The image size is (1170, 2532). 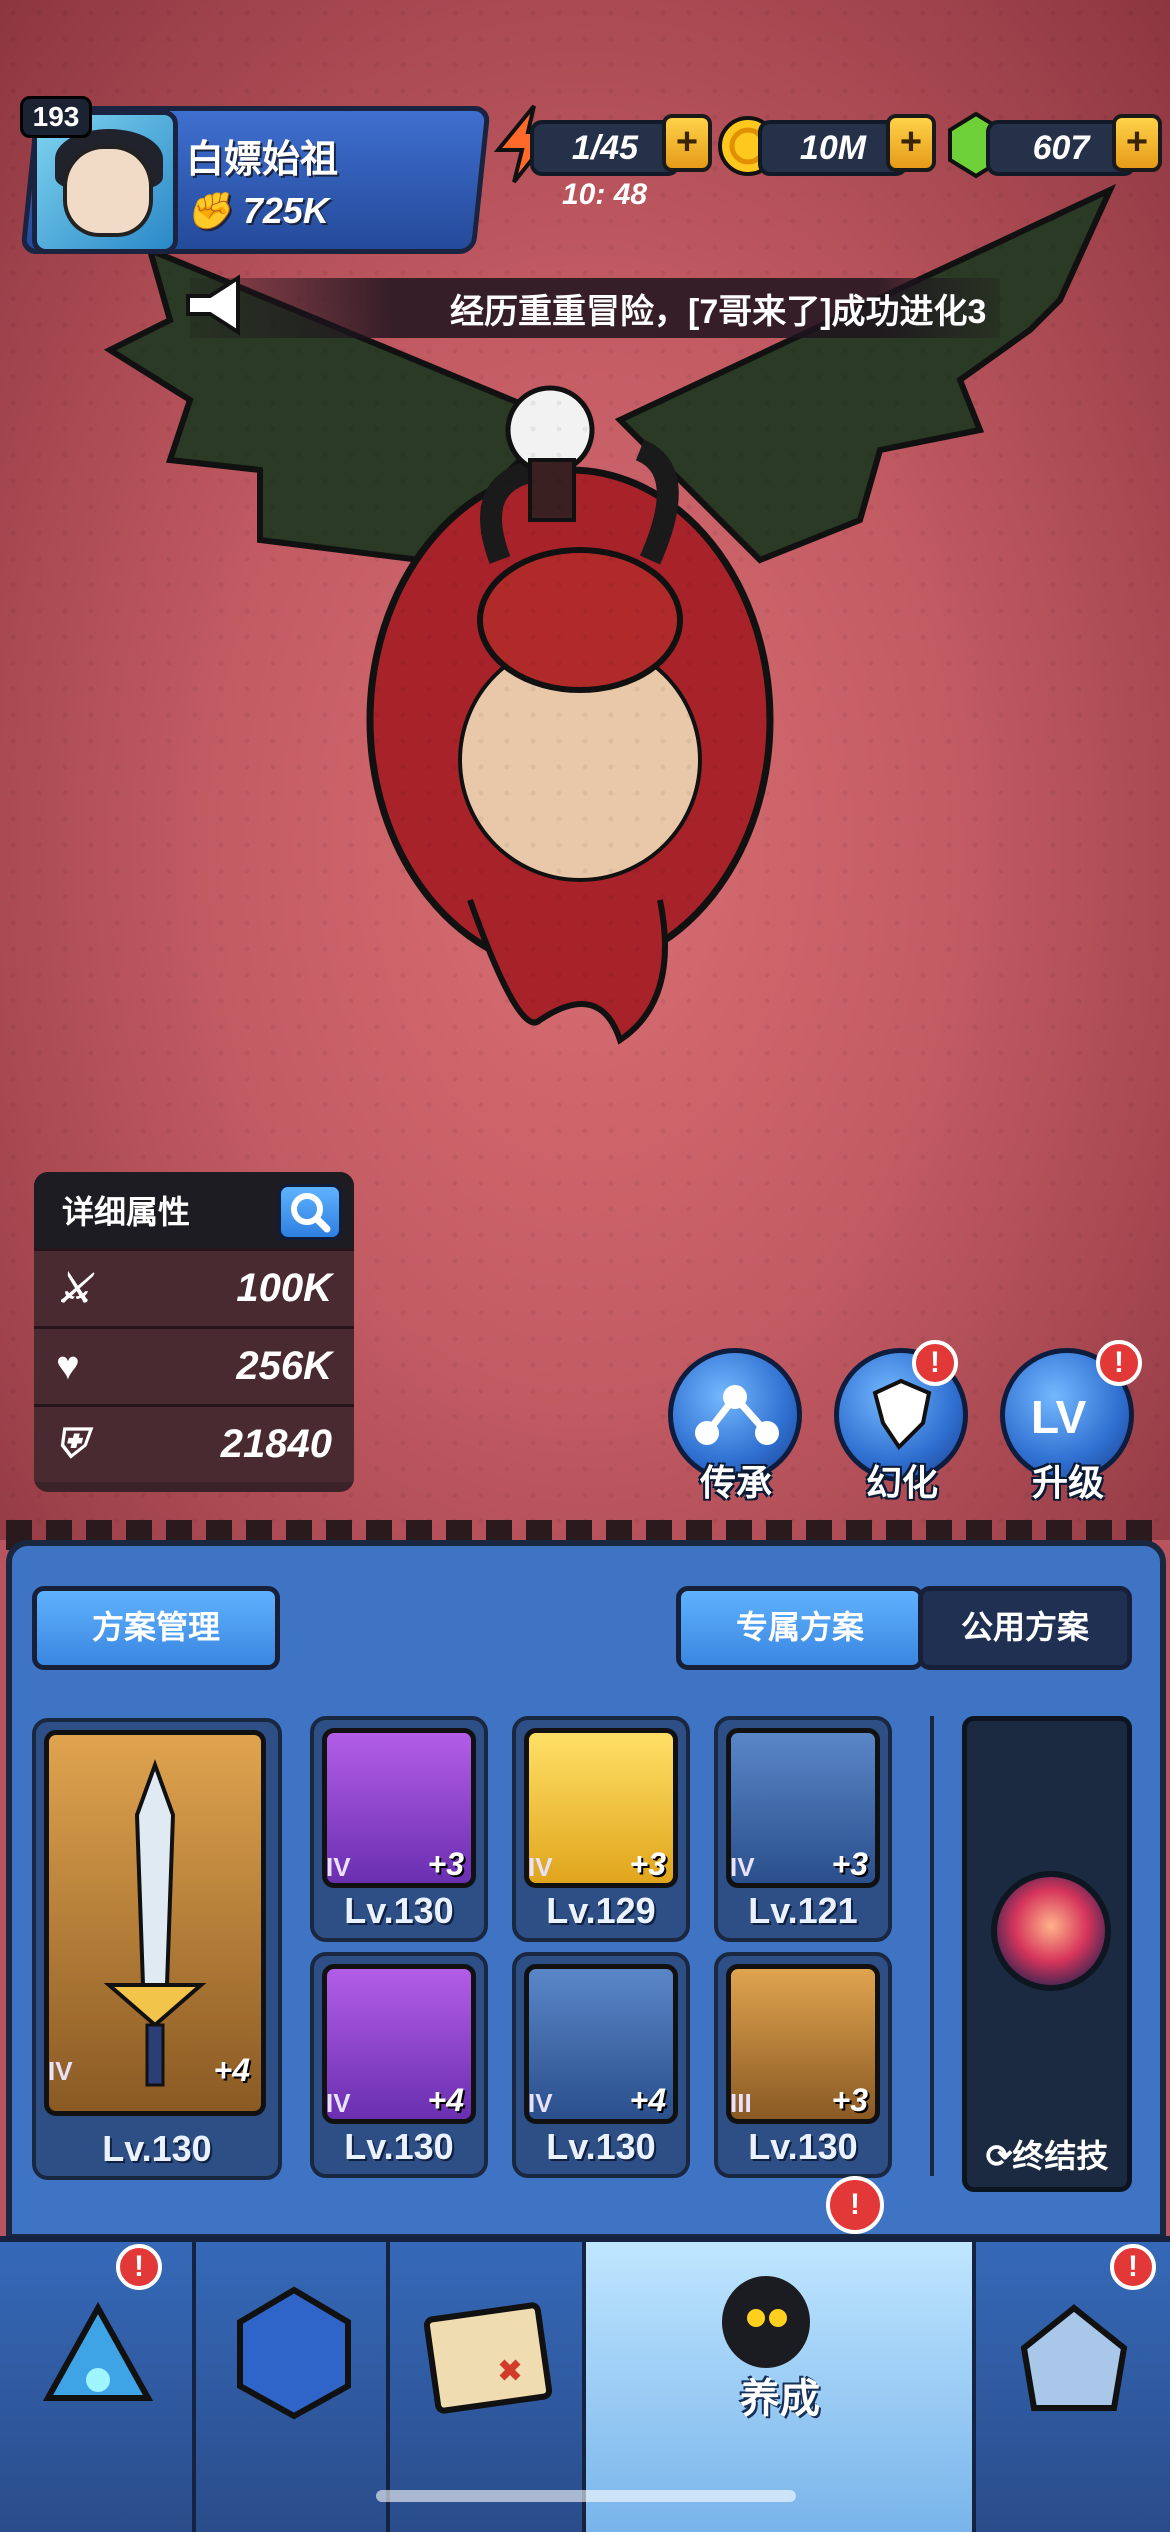 I want to click on upgrade-label: 升级, so click(x=1067, y=1482).